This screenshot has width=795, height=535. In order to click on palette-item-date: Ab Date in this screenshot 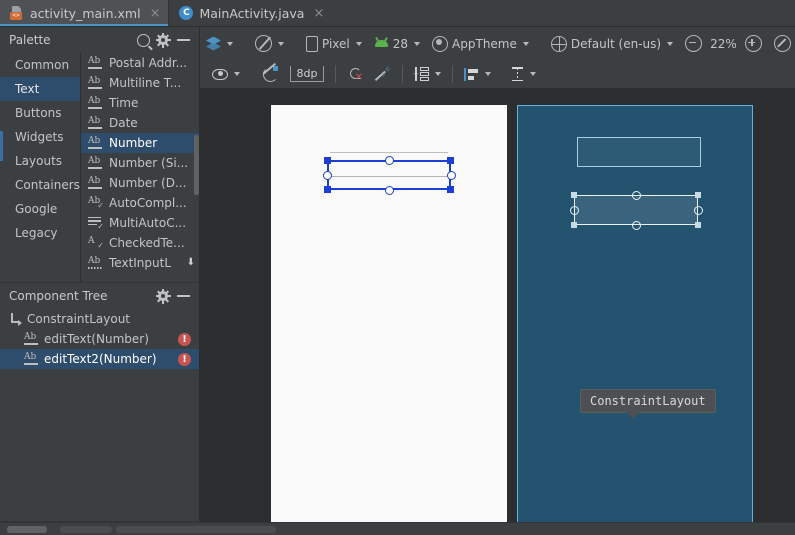, I will do `click(140, 123)`.